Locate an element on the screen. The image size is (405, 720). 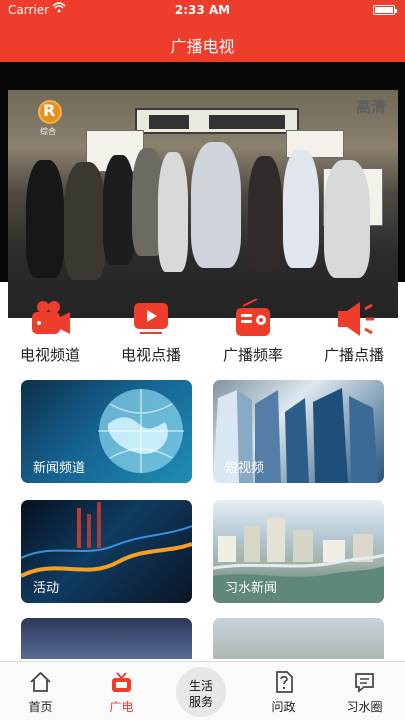
activity-card: 活动 is located at coordinates (106, 551).